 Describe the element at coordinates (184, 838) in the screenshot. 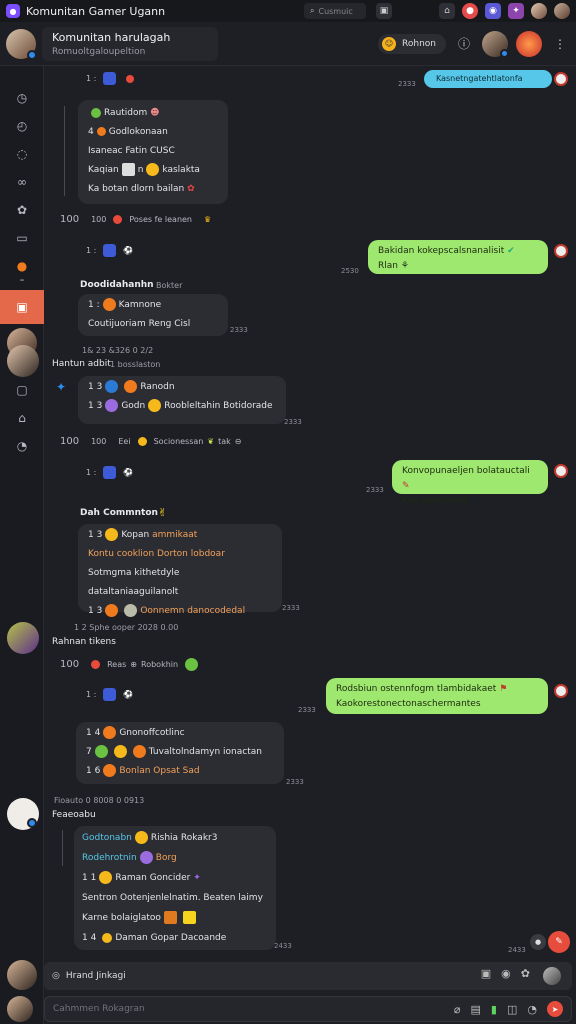

I see `message-line: Rishia Rokakr3` at that location.